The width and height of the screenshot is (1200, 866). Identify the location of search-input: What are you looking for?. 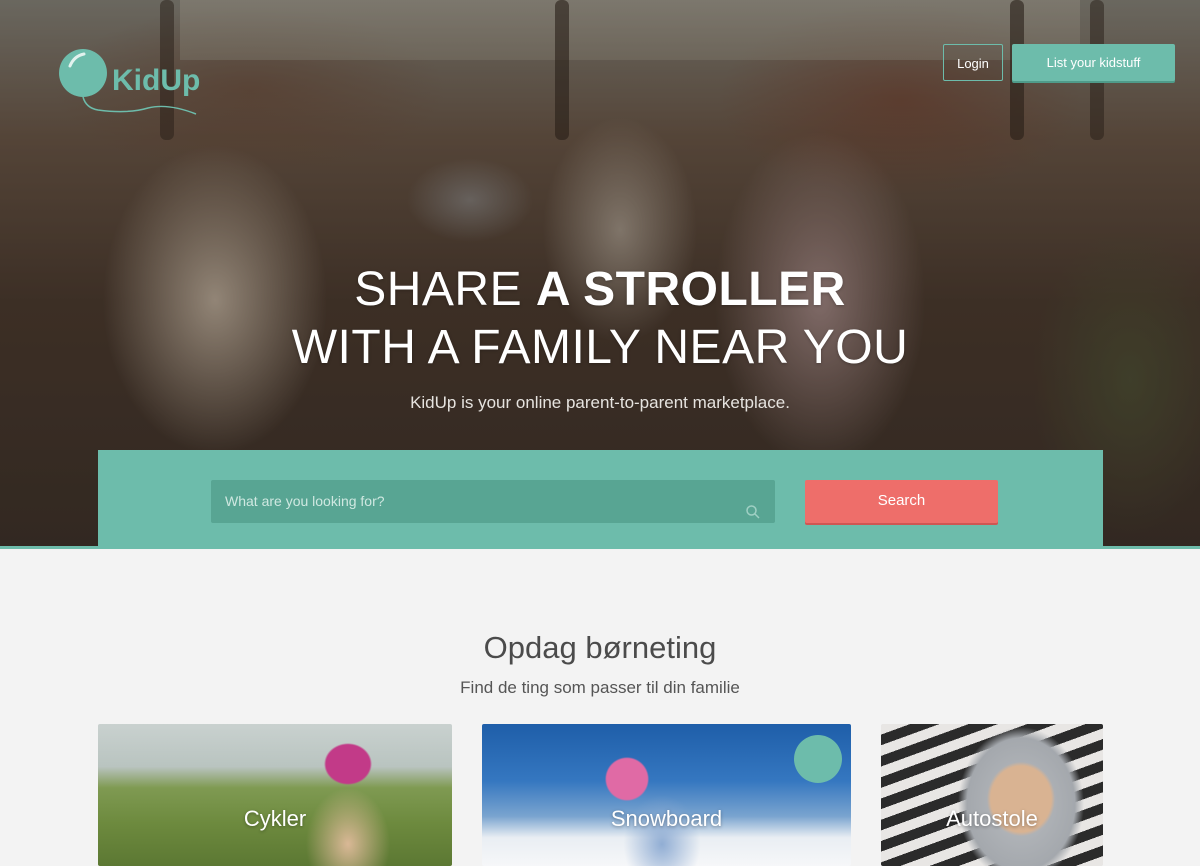
(493, 501).